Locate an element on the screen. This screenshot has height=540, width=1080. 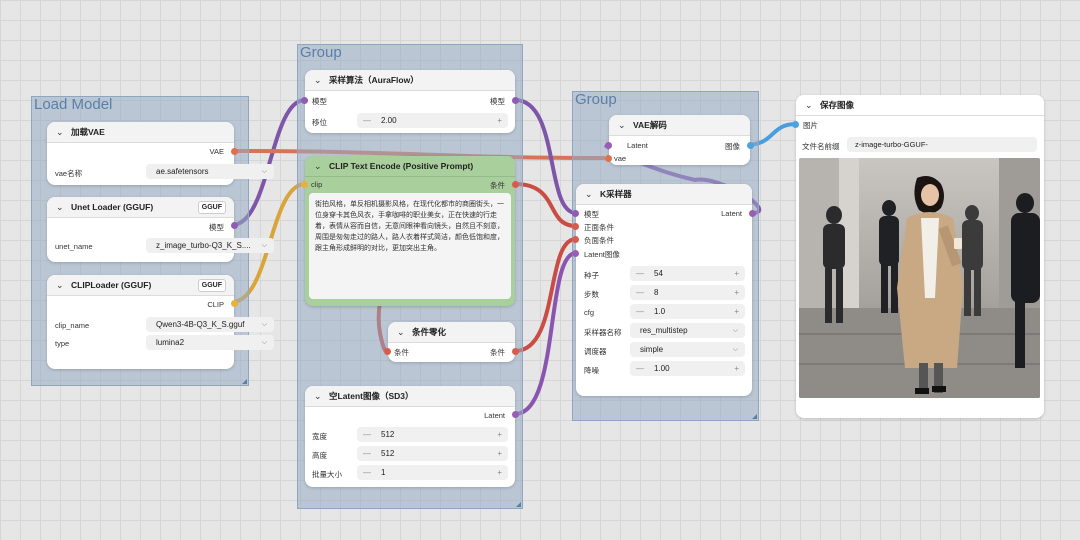
node-header: ⌄ 空Latent图像（SD3） is located at coordinates (410, 396).